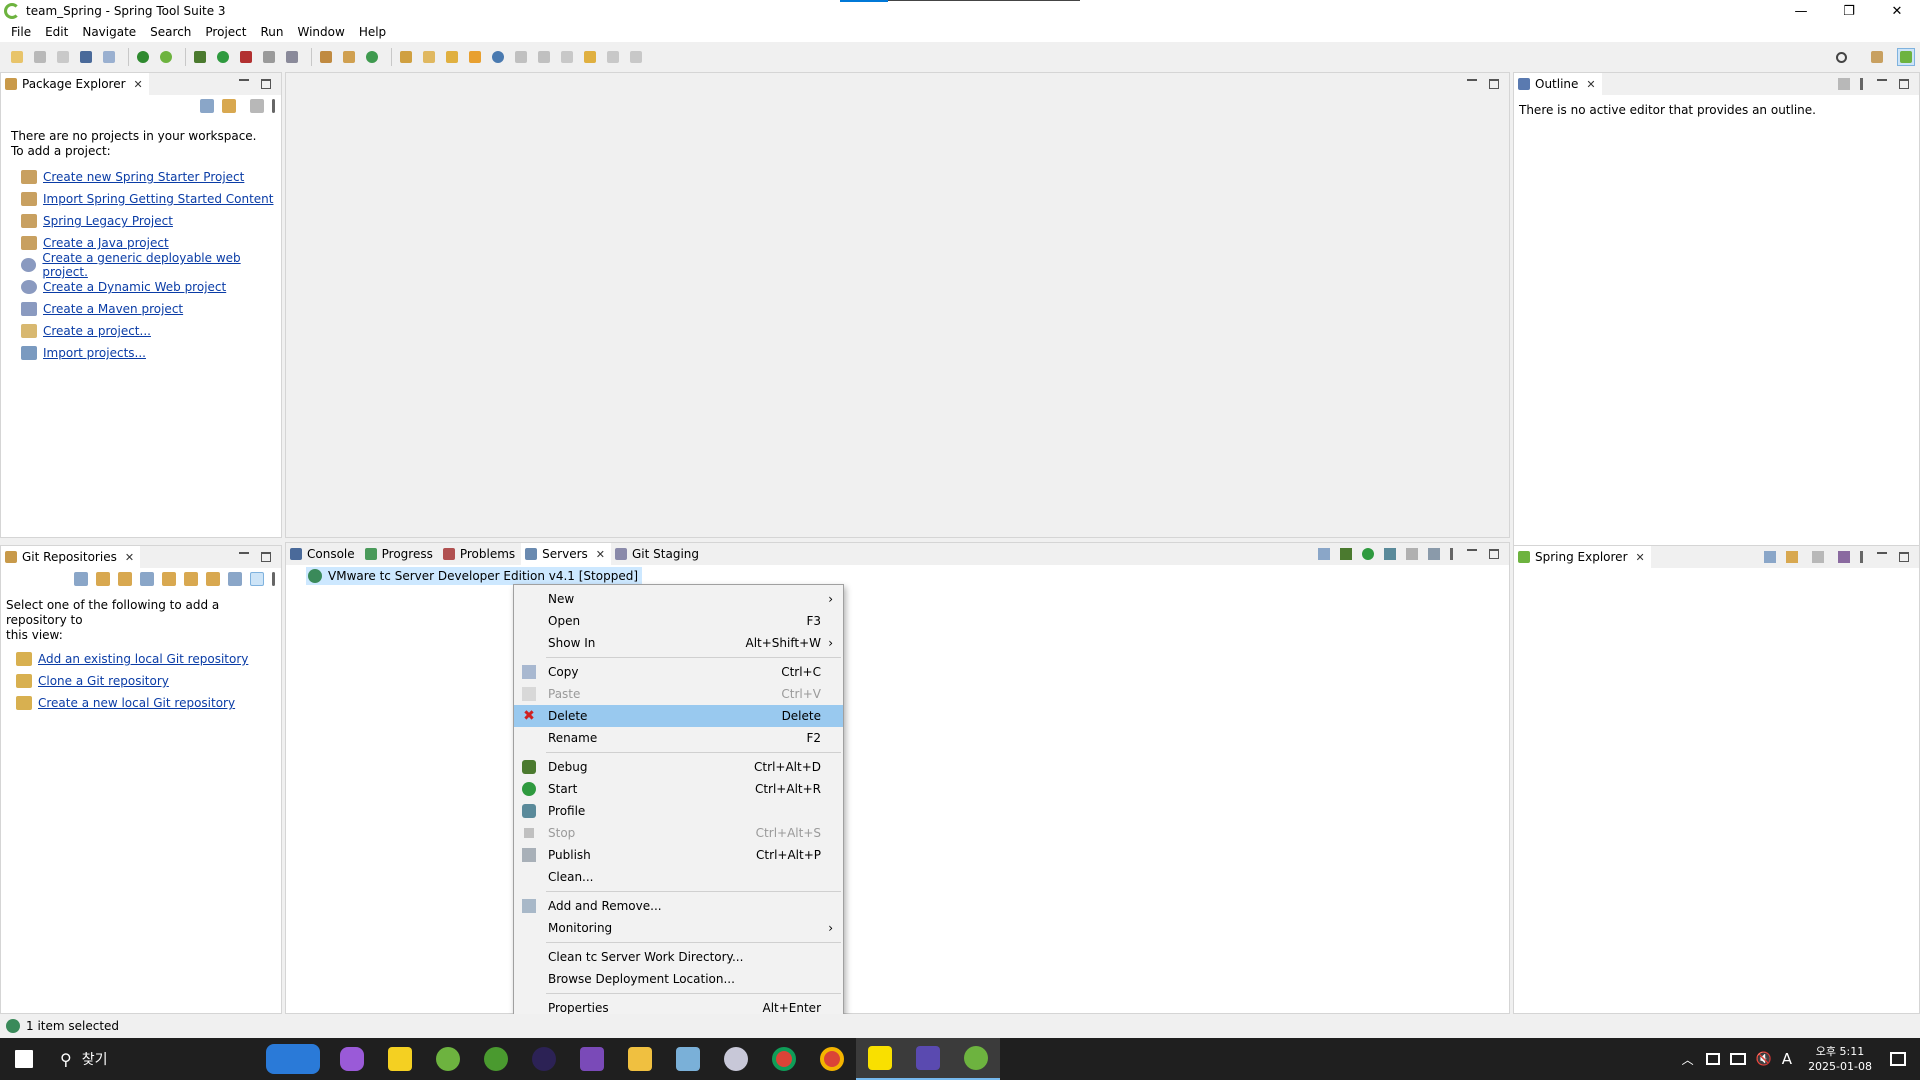  I want to click on menu-edit: Edit, so click(56, 32).